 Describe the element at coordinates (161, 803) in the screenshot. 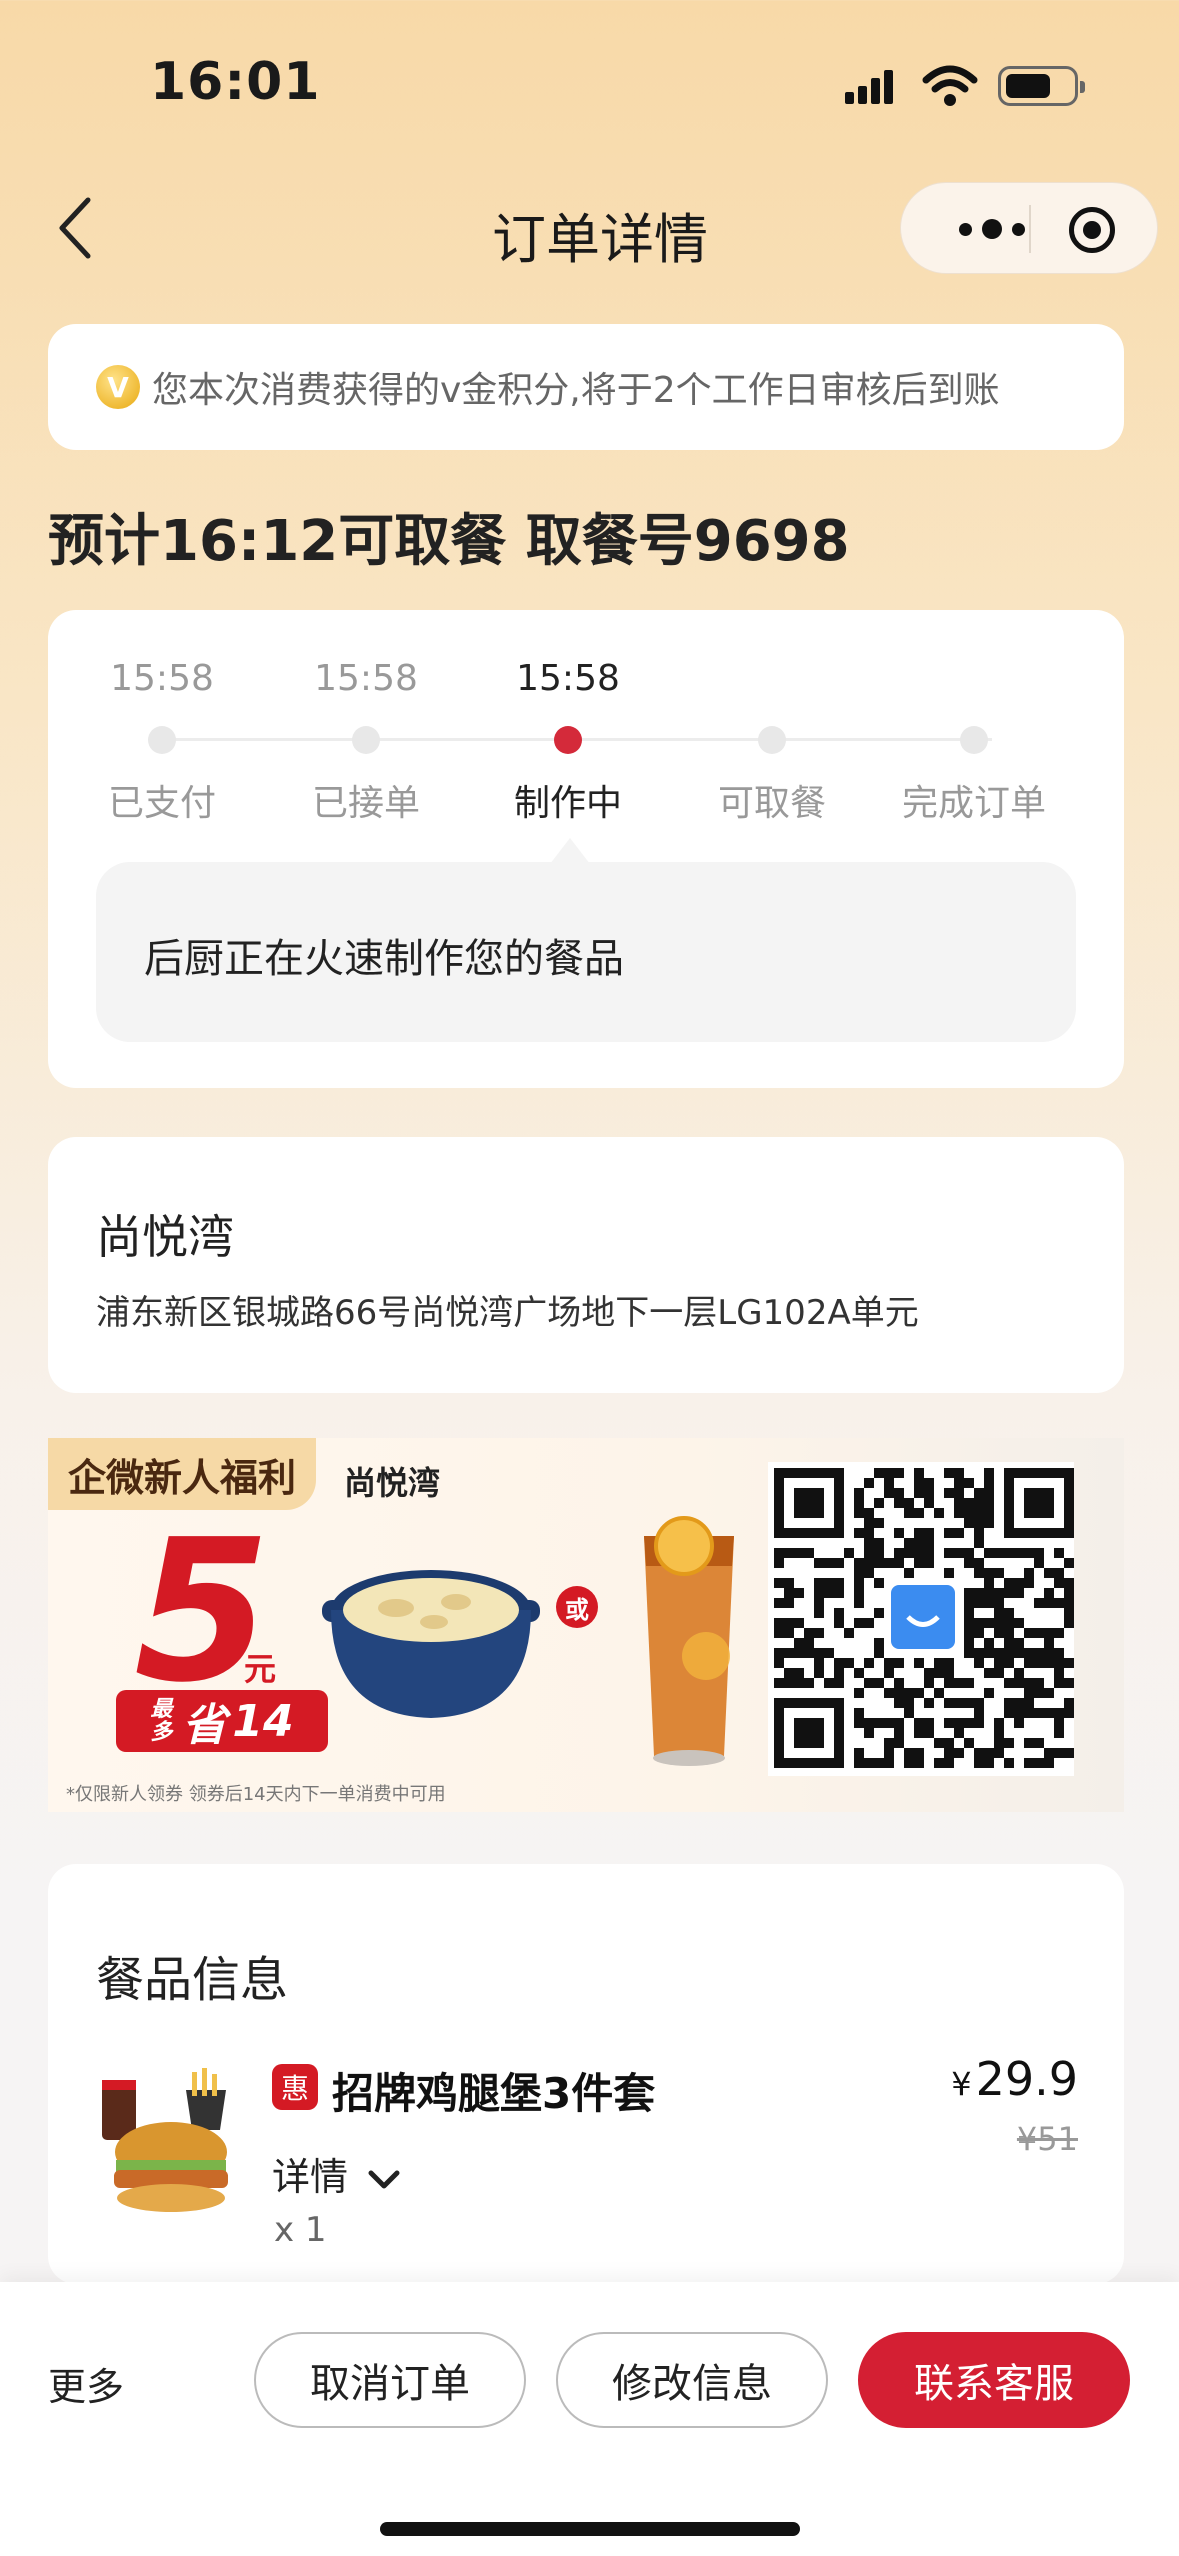

I see `step-label-paid: 已支付` at that location.